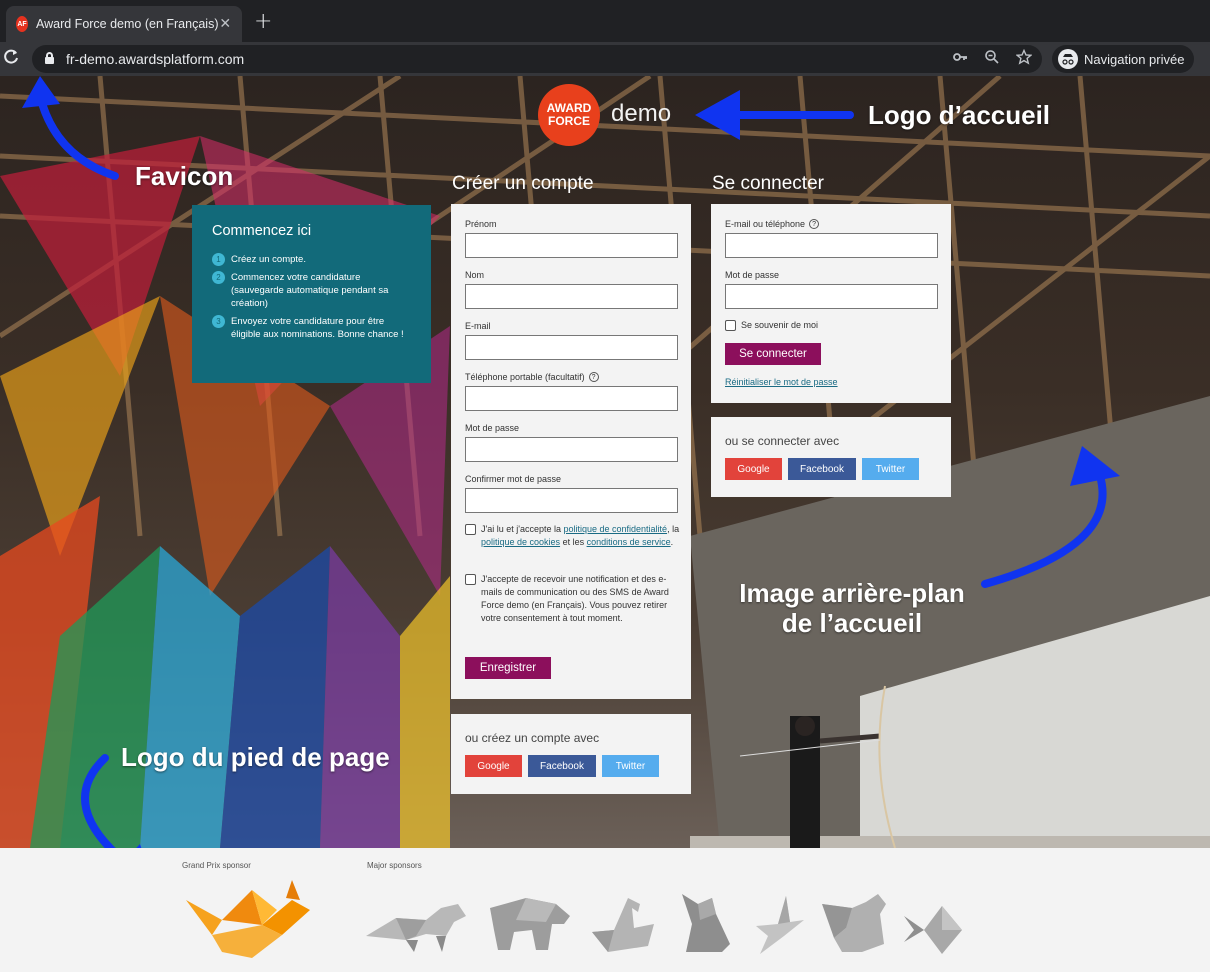  What do you see at coordinates (525, 377) in the screenshot?
I see `mobile-label-text: Téléphone portable (facultatif)` at bounding box center [525, 377].